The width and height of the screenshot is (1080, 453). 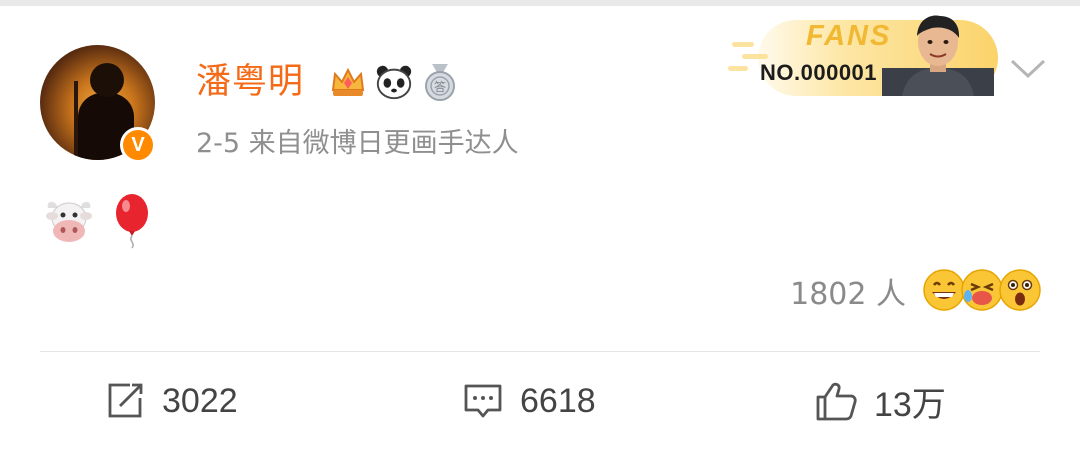 What do you see at coordinates (915, 291) in the screenshot?
I see `reaction-summary: 1802 人` at bounding box center [915, 291].